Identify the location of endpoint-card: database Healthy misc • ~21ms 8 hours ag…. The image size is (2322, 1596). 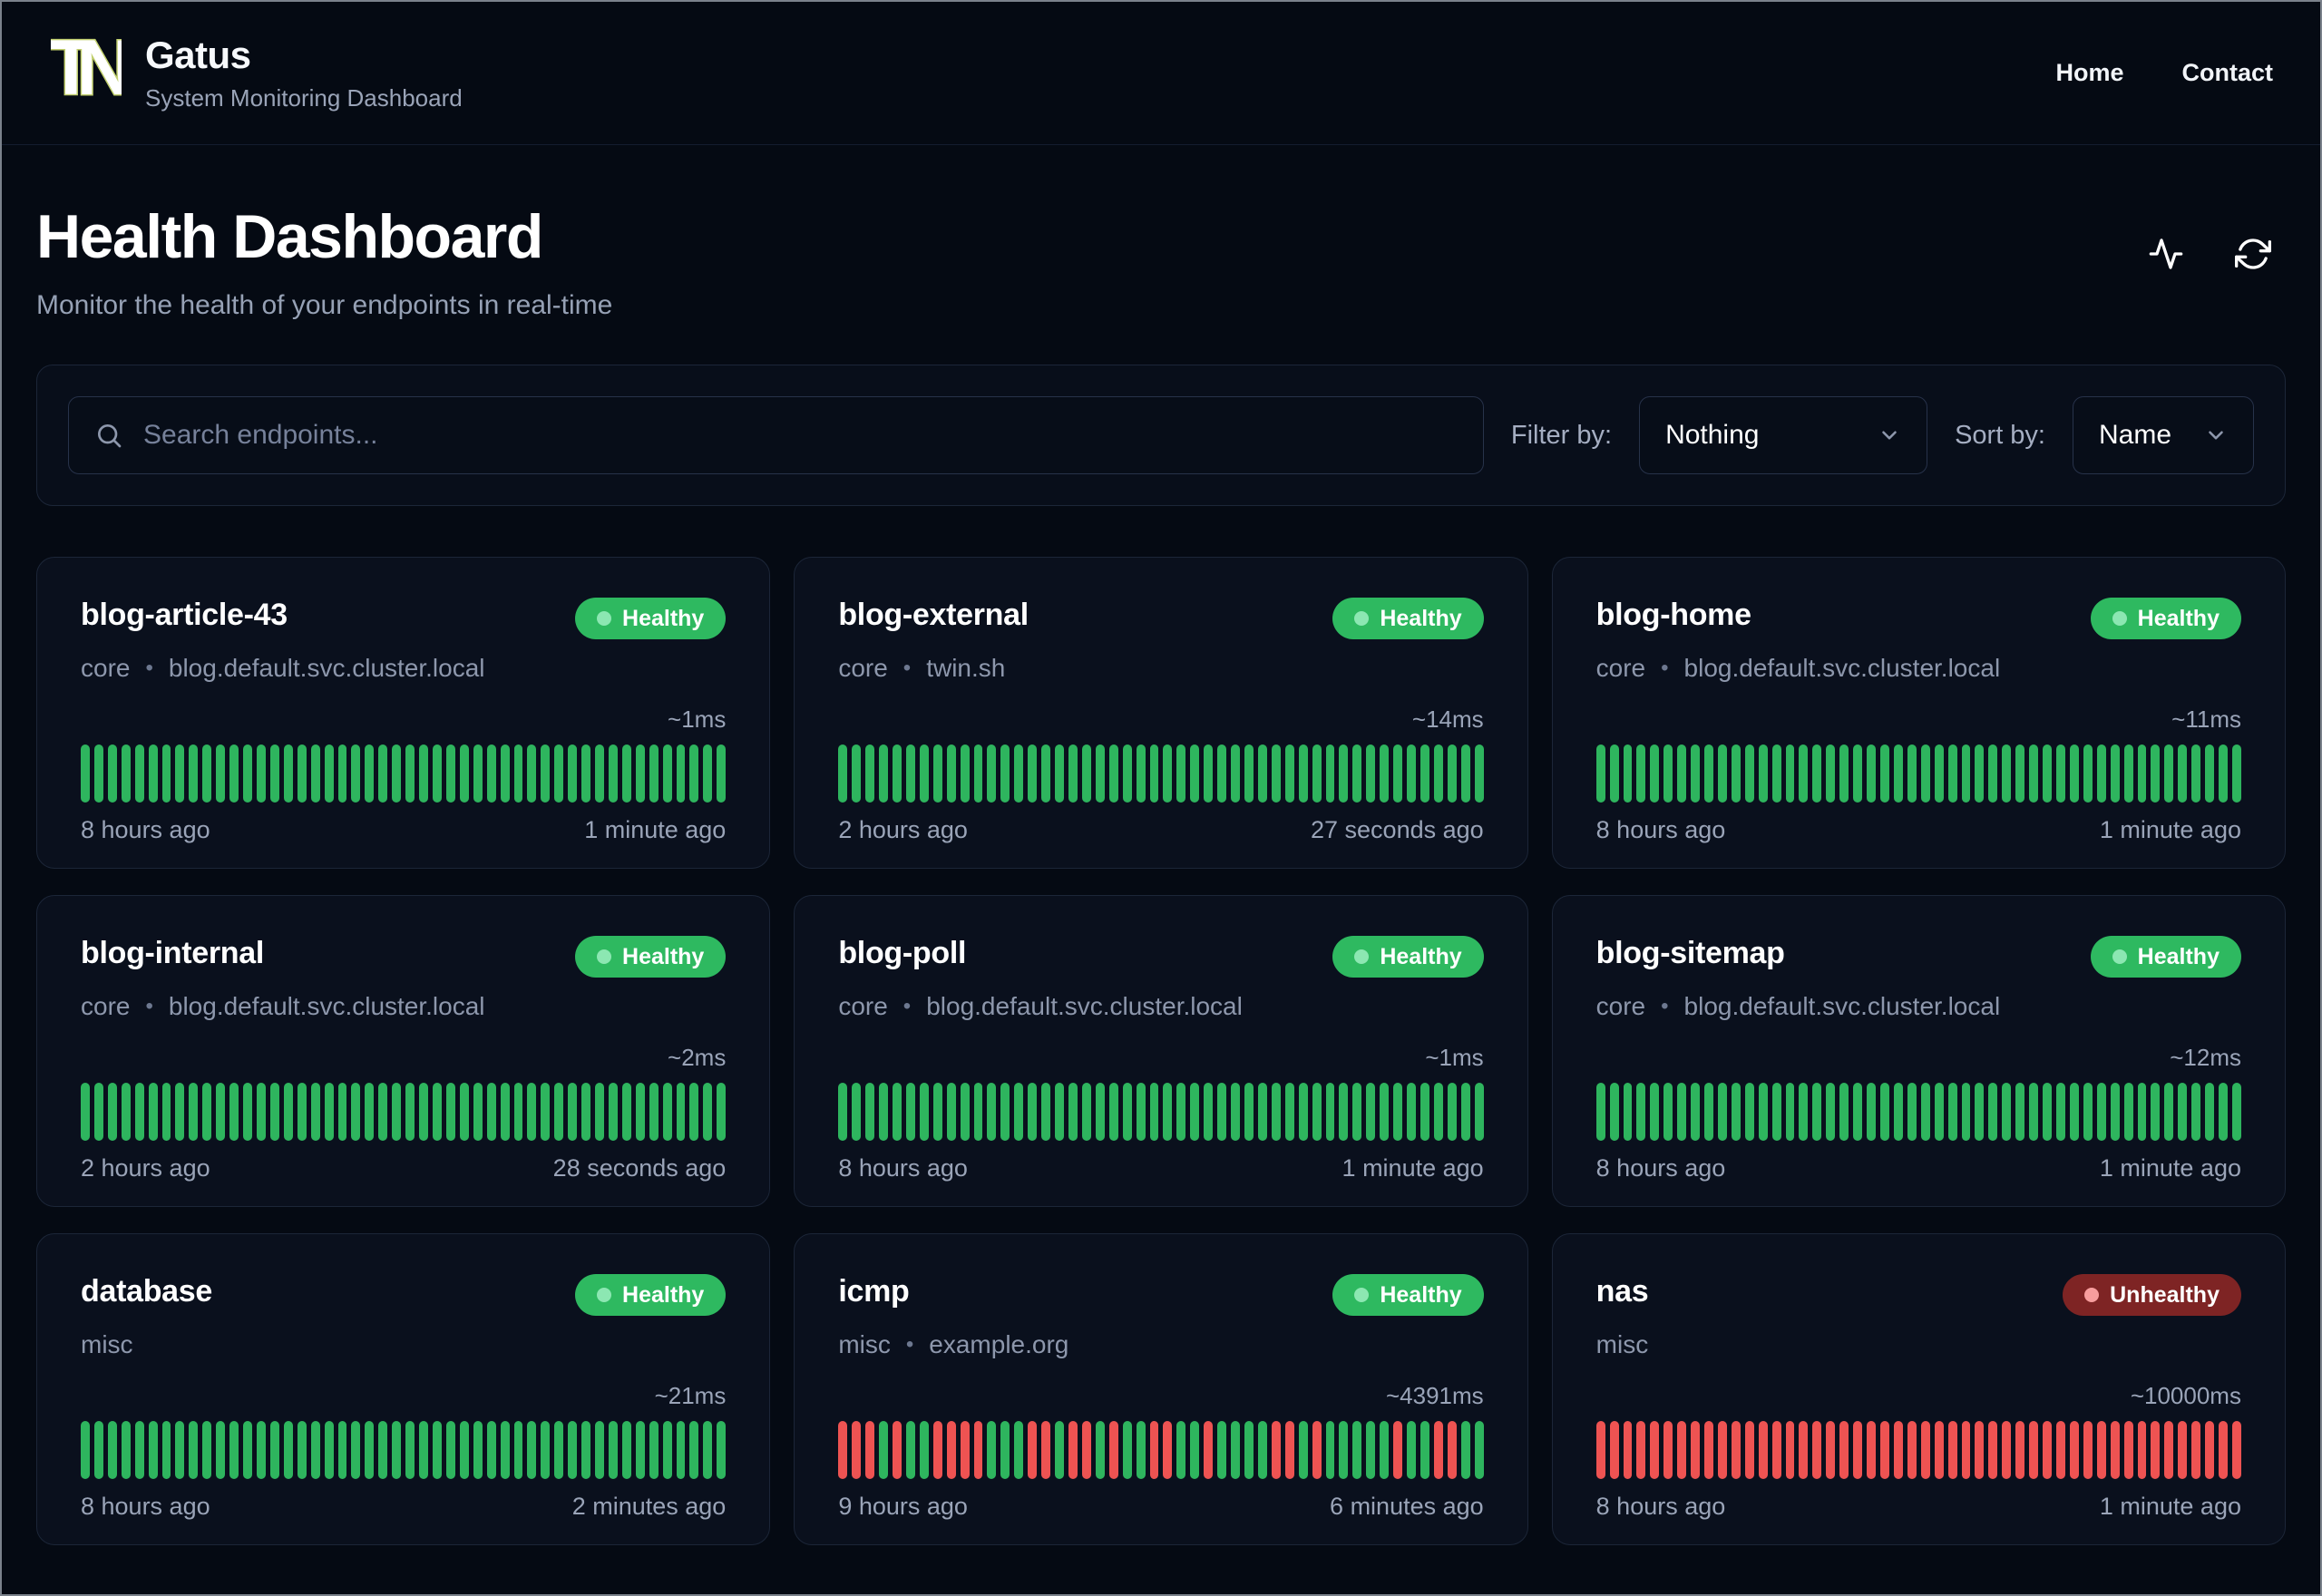
(403, 1389).